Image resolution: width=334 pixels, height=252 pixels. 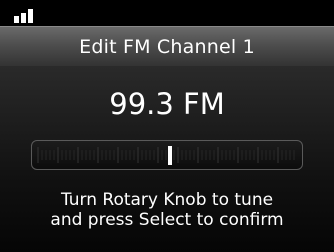 I want to click on status-bar, so click(x=167, y=13).